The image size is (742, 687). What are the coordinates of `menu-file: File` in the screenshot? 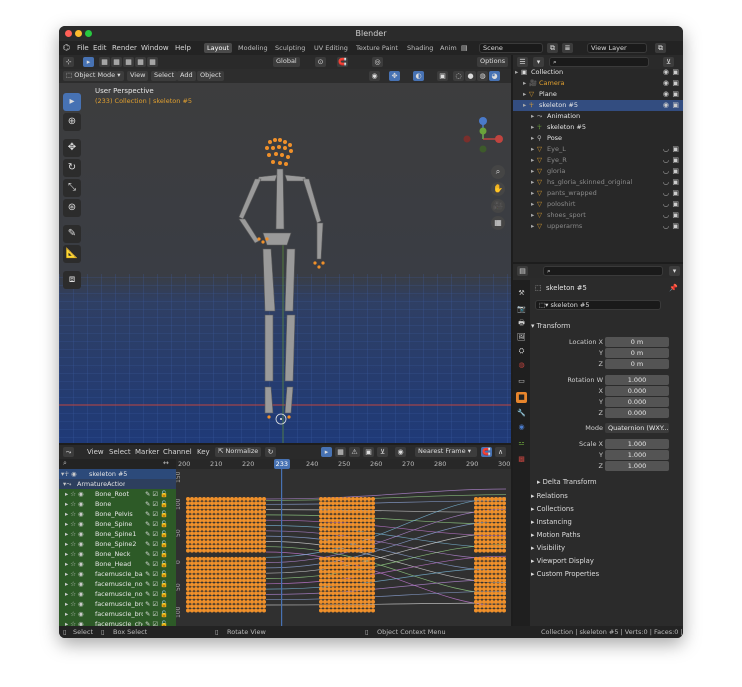 It's located at (83, 48).